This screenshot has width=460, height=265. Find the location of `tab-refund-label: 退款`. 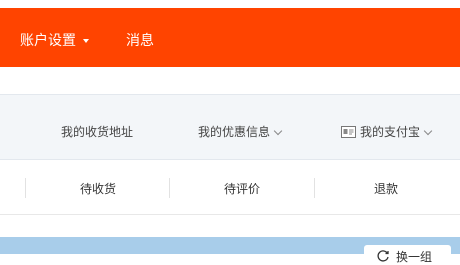

tab-refund-label: 退款 is located at coordinates (386, 189).